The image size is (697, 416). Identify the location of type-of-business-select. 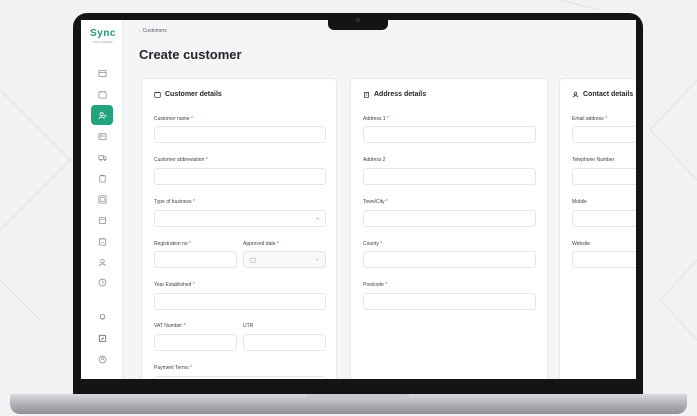
(240, 218).